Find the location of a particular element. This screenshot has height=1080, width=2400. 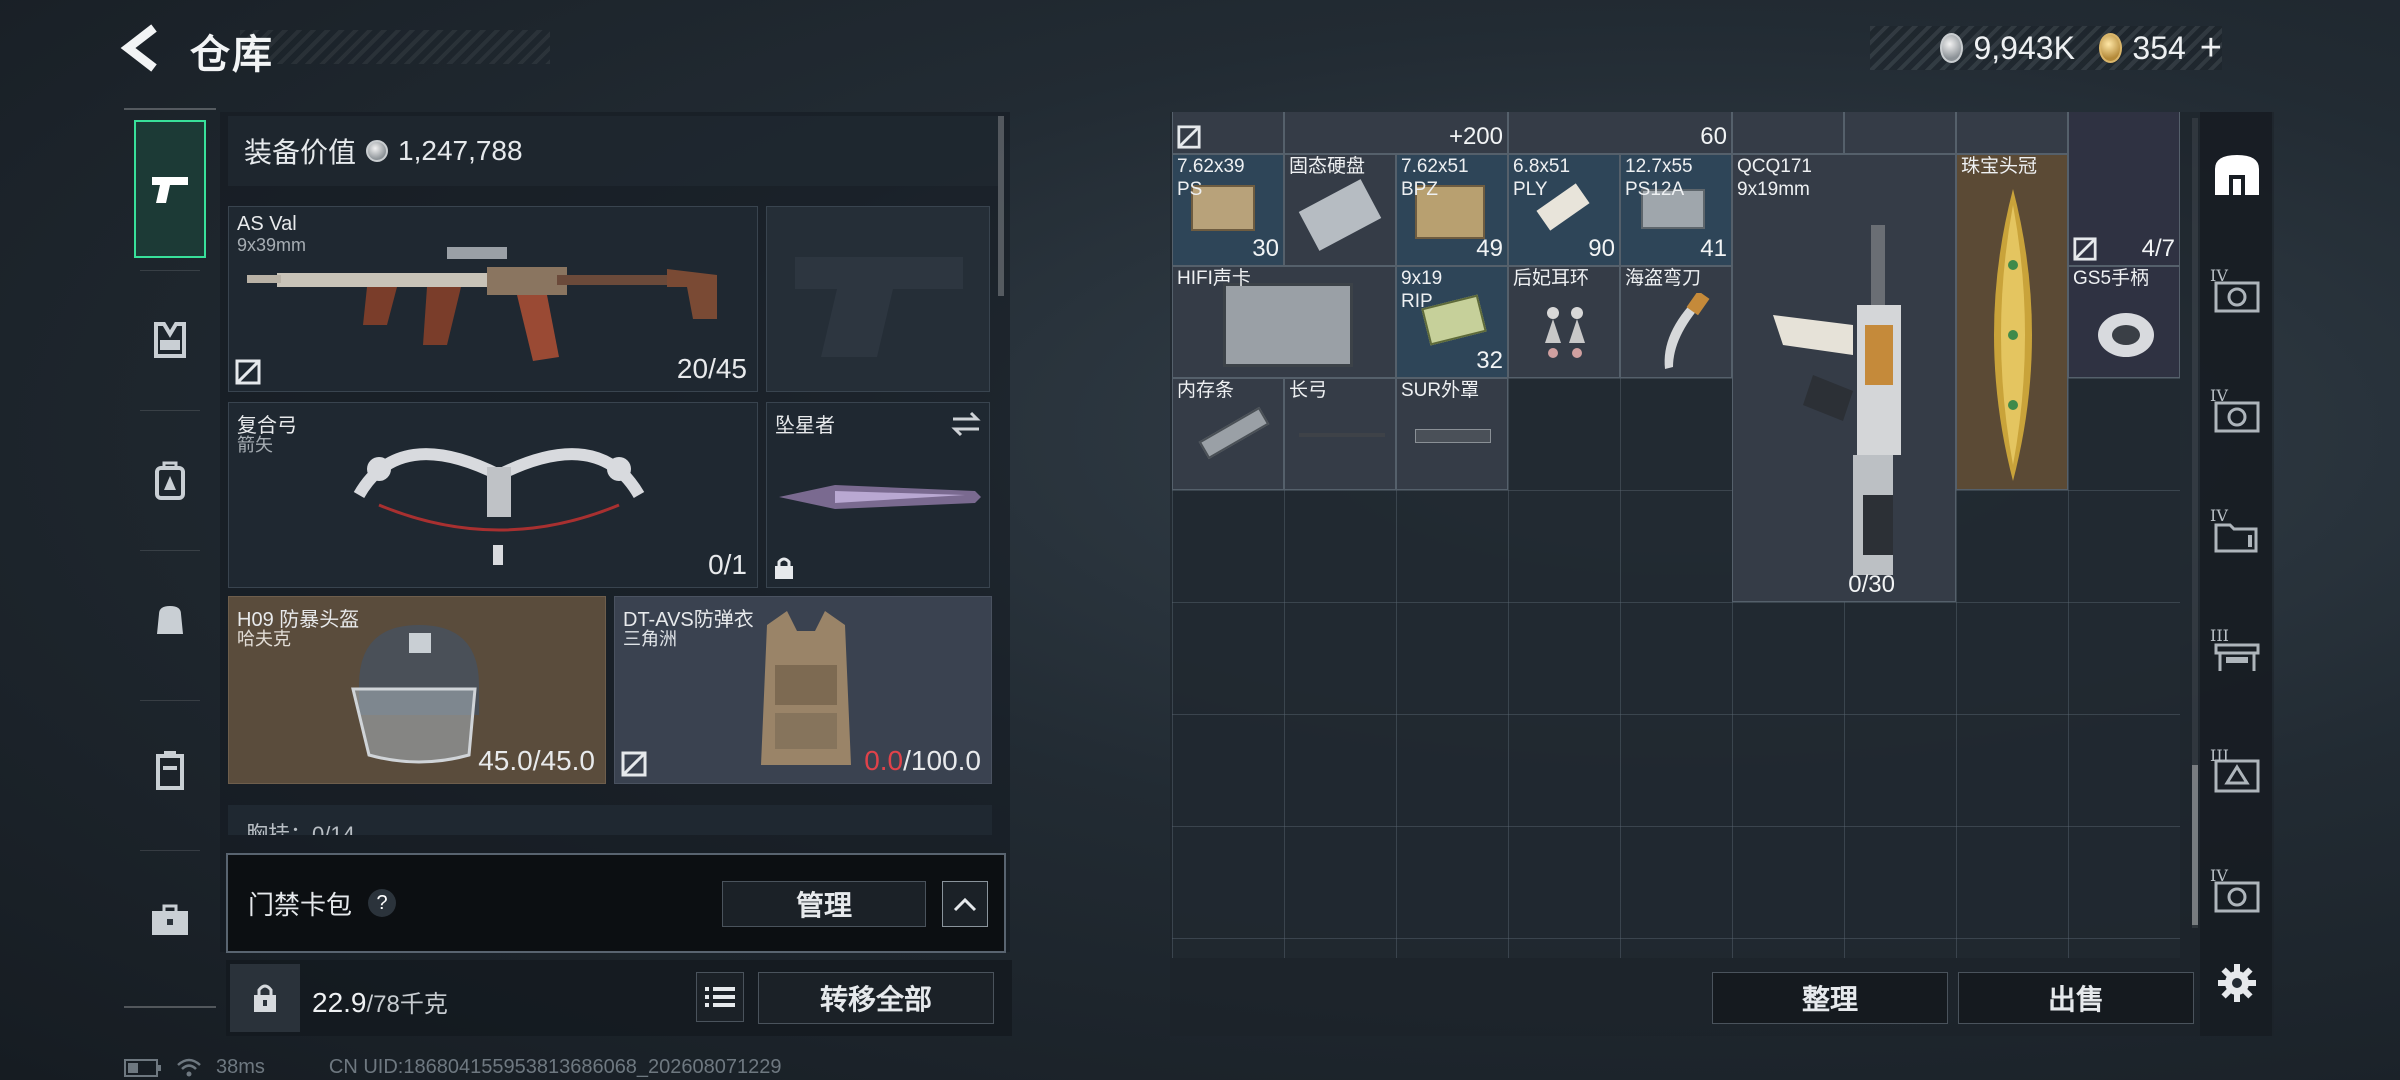

stash-item-ammo: 9x19 RIP 32 is located at coordinates (1452, 322).